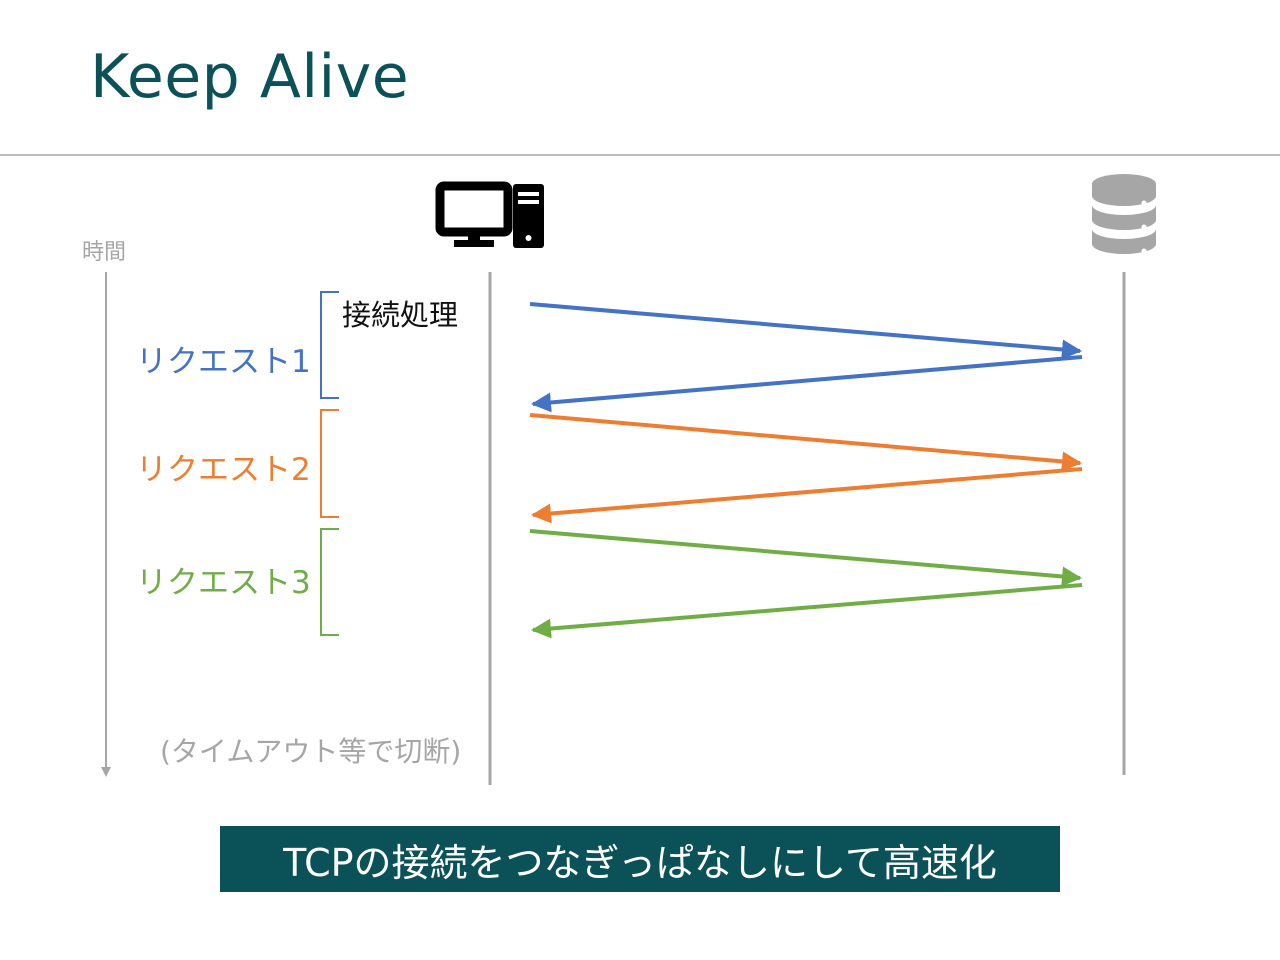  What do you see at coordinates (400, 315) in the screenshot?
I see `connection-process-label: 接続処理` at bounding box center [400, 315].